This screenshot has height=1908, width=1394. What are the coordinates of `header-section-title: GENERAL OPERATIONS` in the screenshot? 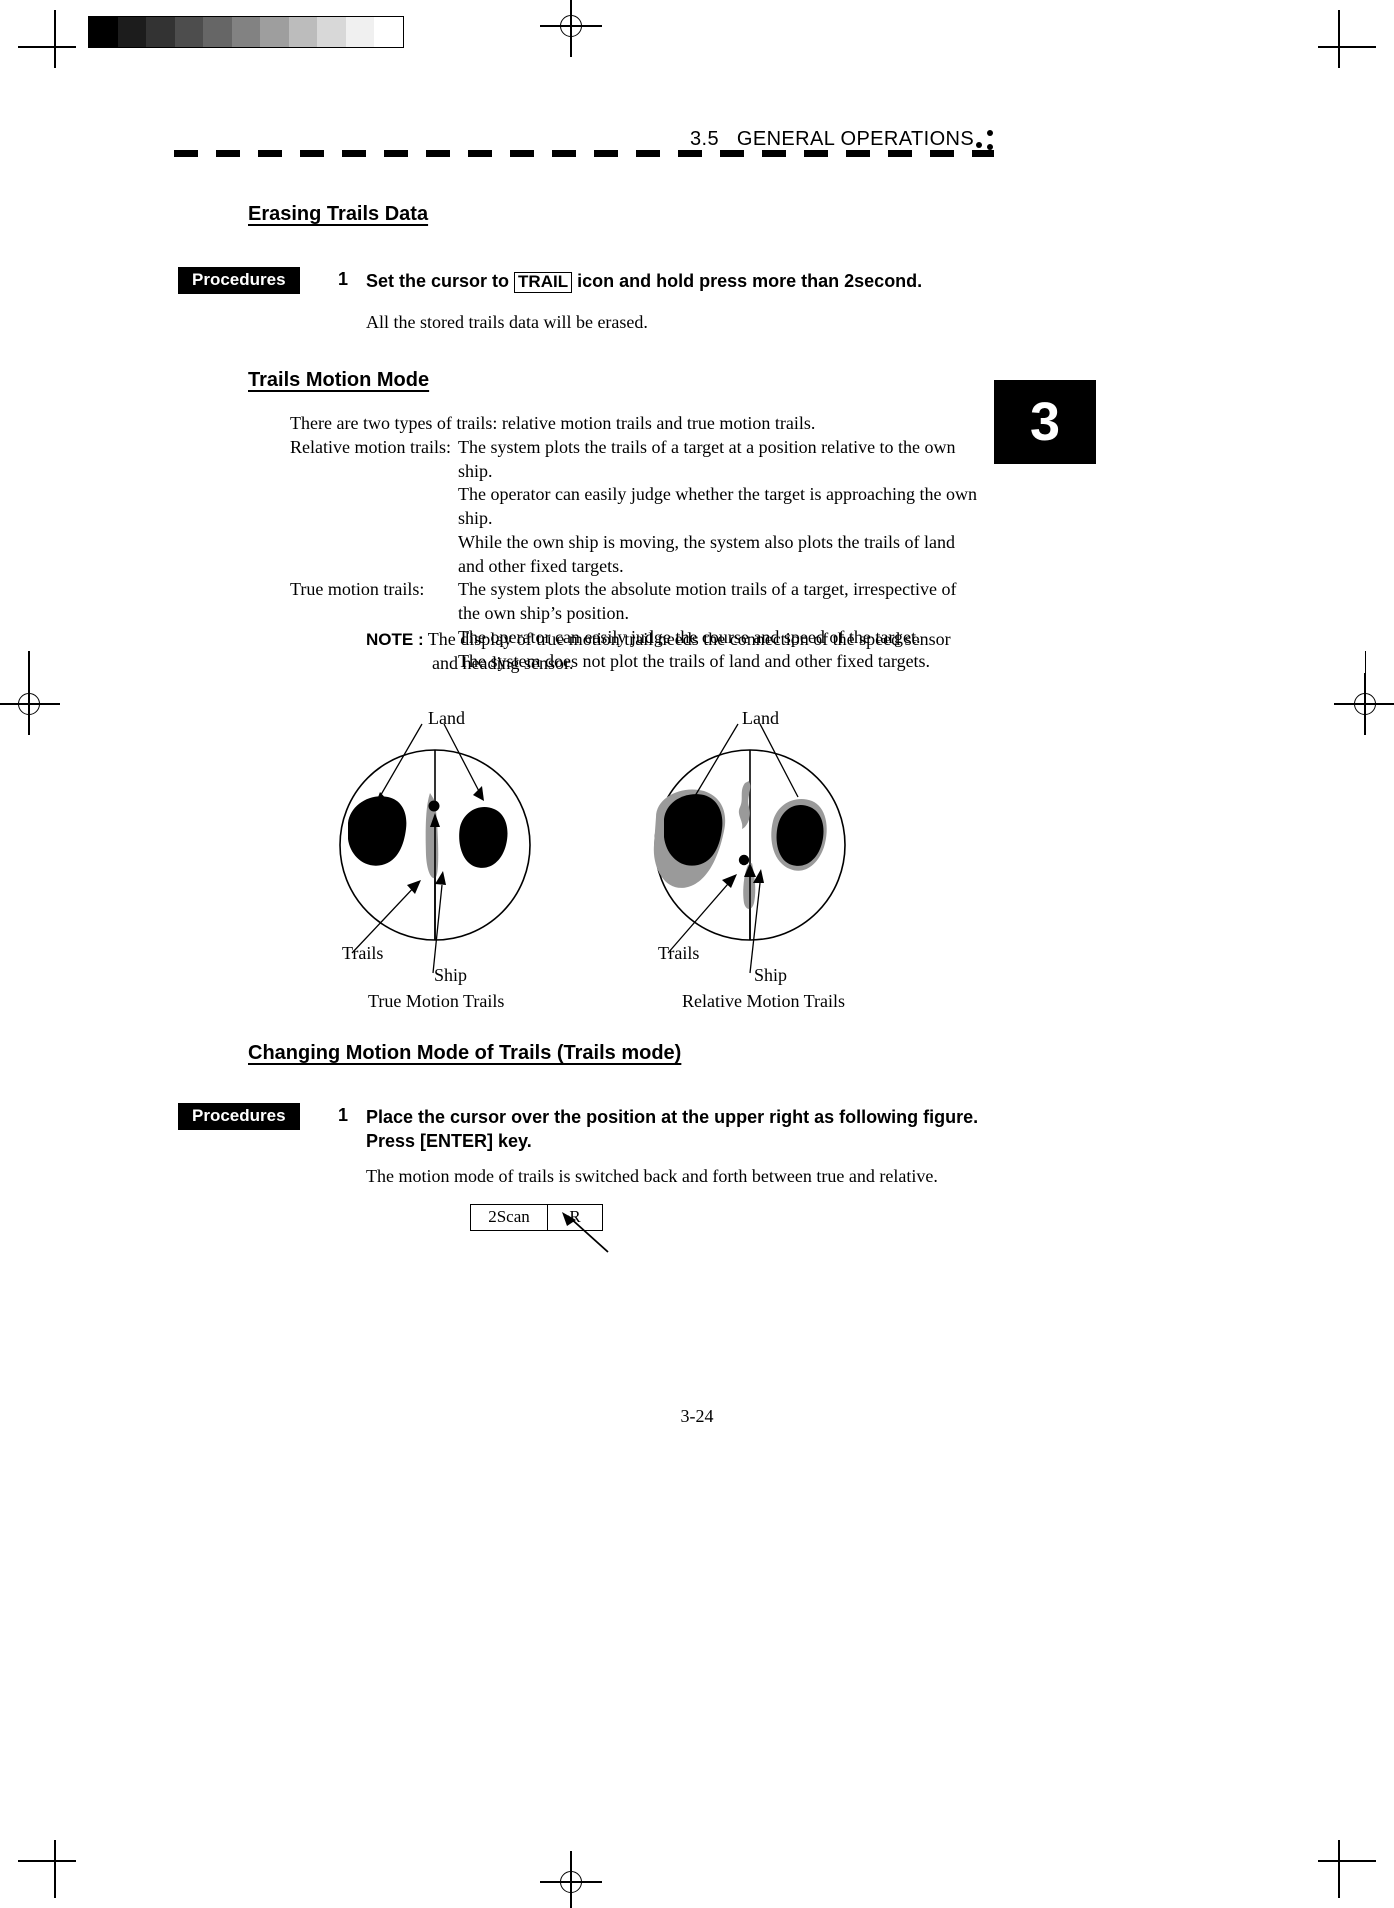 It's located at (855, 139).